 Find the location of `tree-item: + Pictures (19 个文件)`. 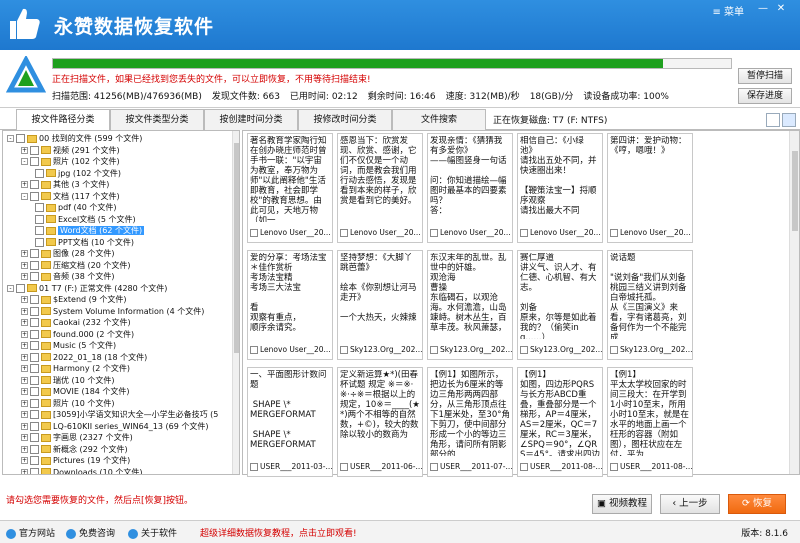

tree-item: + Pictures (19 个文件) is located at coordinates (75, 460).